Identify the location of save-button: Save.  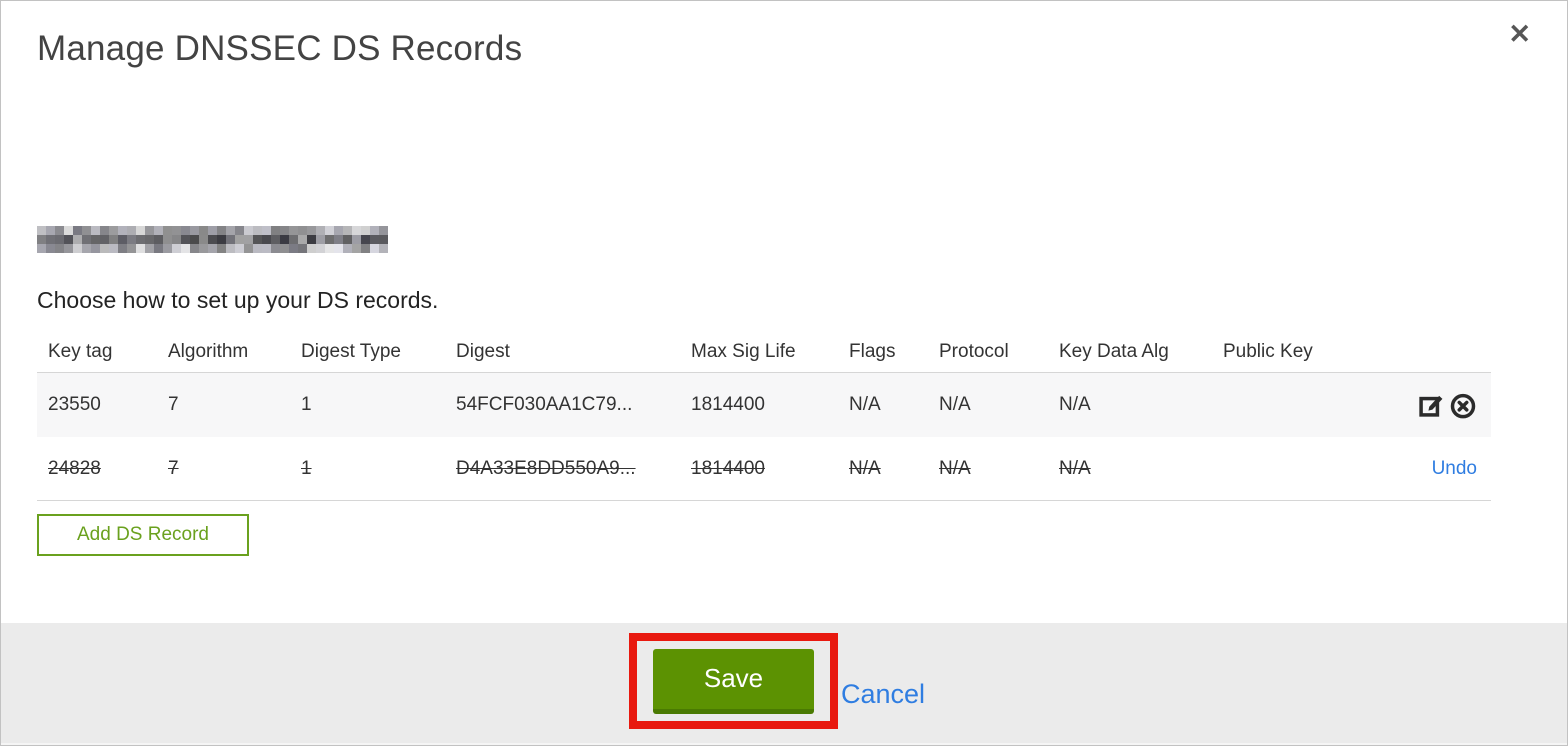
(733, 681).